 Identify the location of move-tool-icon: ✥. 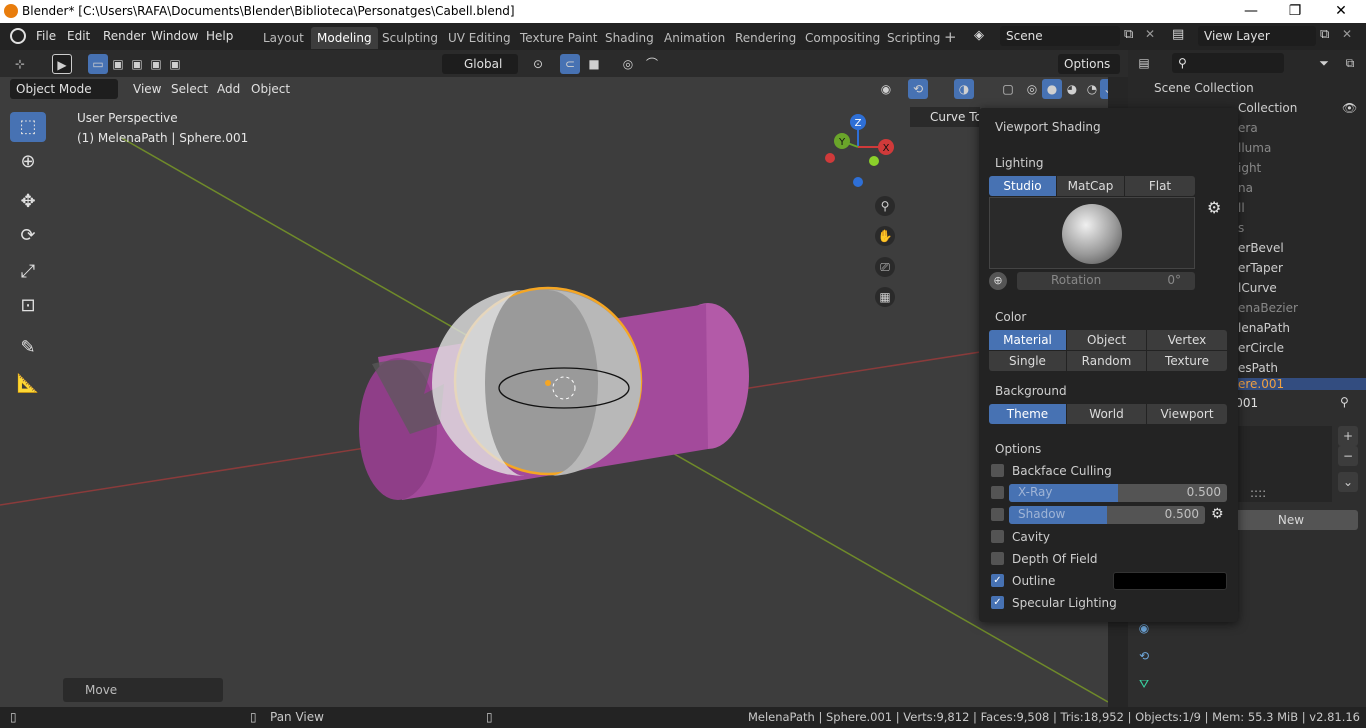
(28, 202).